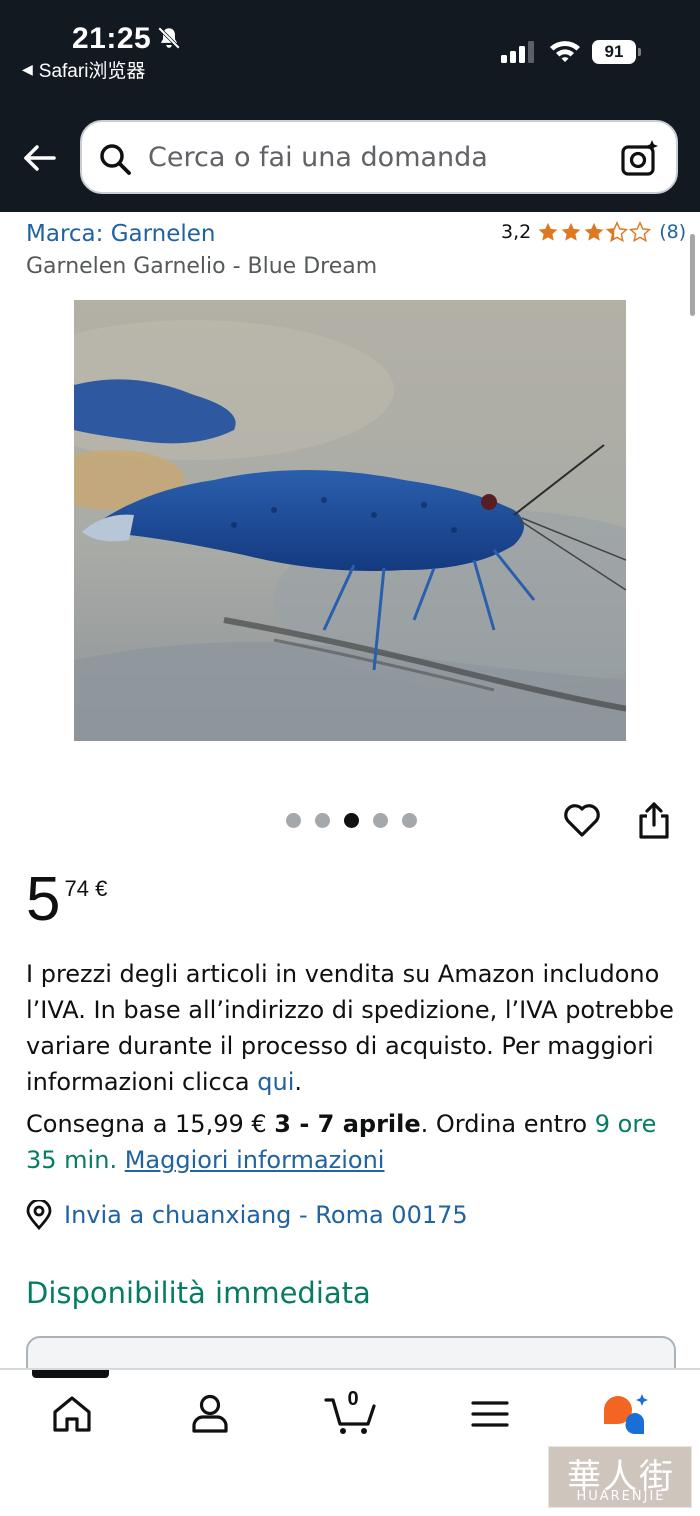  What do you see at coordinates (490, 1414) in the screenshot?
I see `menu-icon` at bounding box center [490, 1414].